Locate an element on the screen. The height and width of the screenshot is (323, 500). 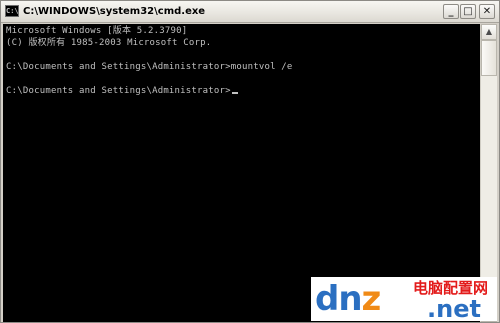
title-bar: C:\ C:\WINDOWS\system32\cmd.exe _ □ ✕ is located at coordinates (250, 12).